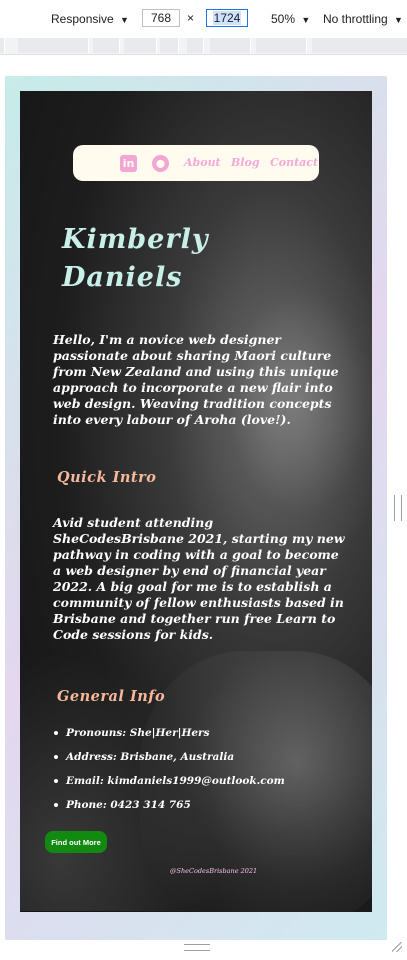 The image size is (407, 960). I want to click on list-item: Phone: 0423 314 765, so click(169, 807).